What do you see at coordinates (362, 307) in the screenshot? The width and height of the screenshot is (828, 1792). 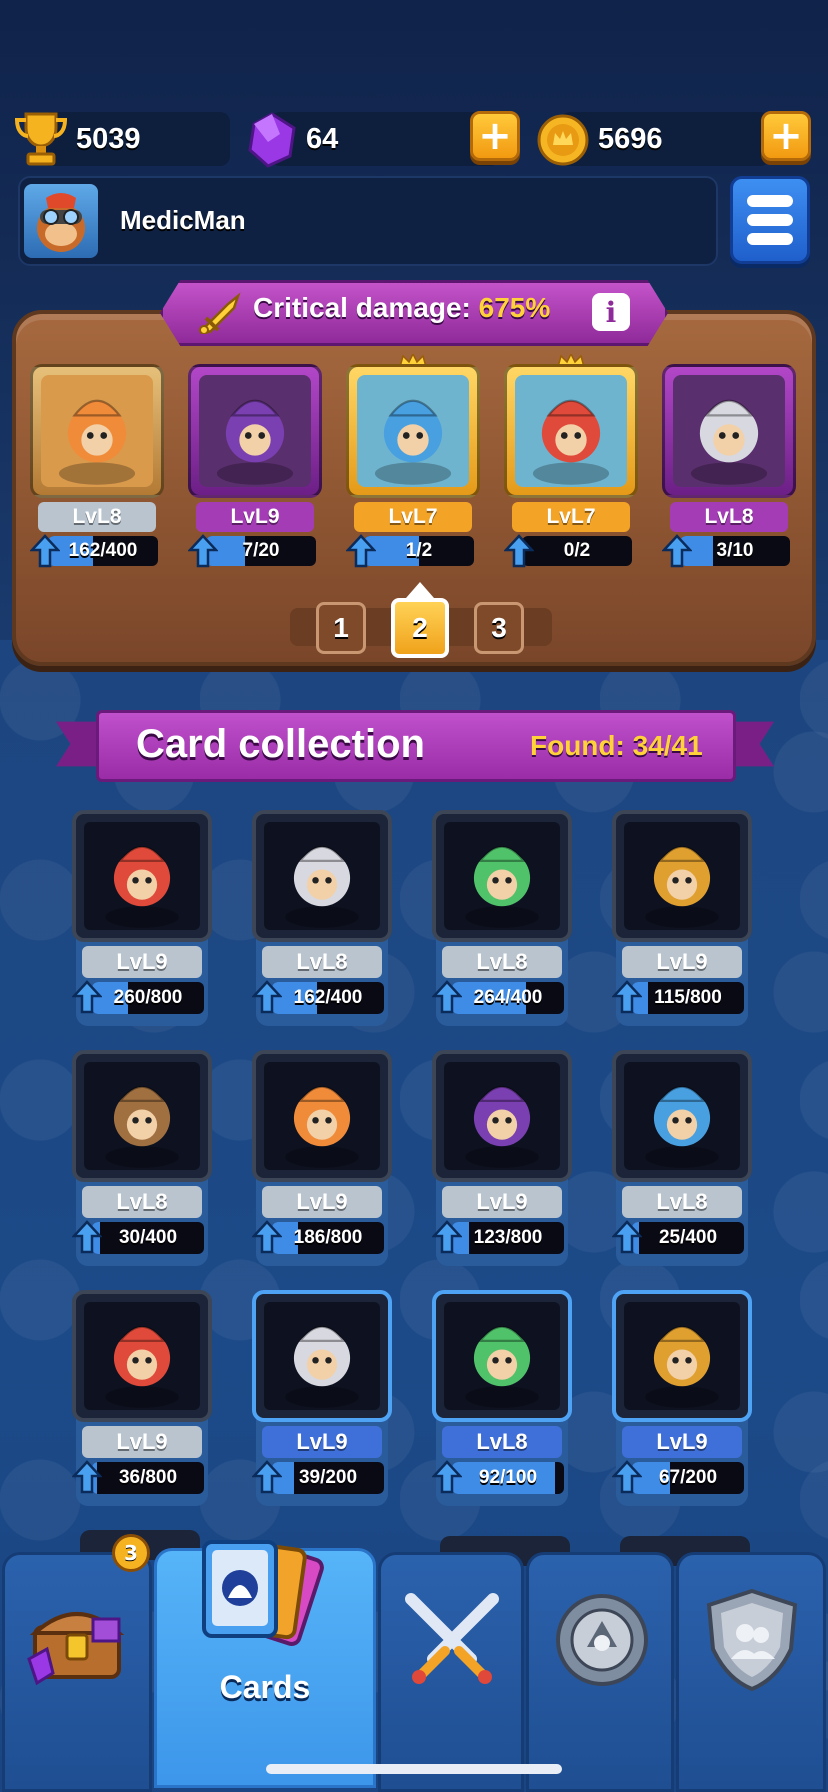 I see `stat-label: Critical damage:` at bounding box center [362, 307].